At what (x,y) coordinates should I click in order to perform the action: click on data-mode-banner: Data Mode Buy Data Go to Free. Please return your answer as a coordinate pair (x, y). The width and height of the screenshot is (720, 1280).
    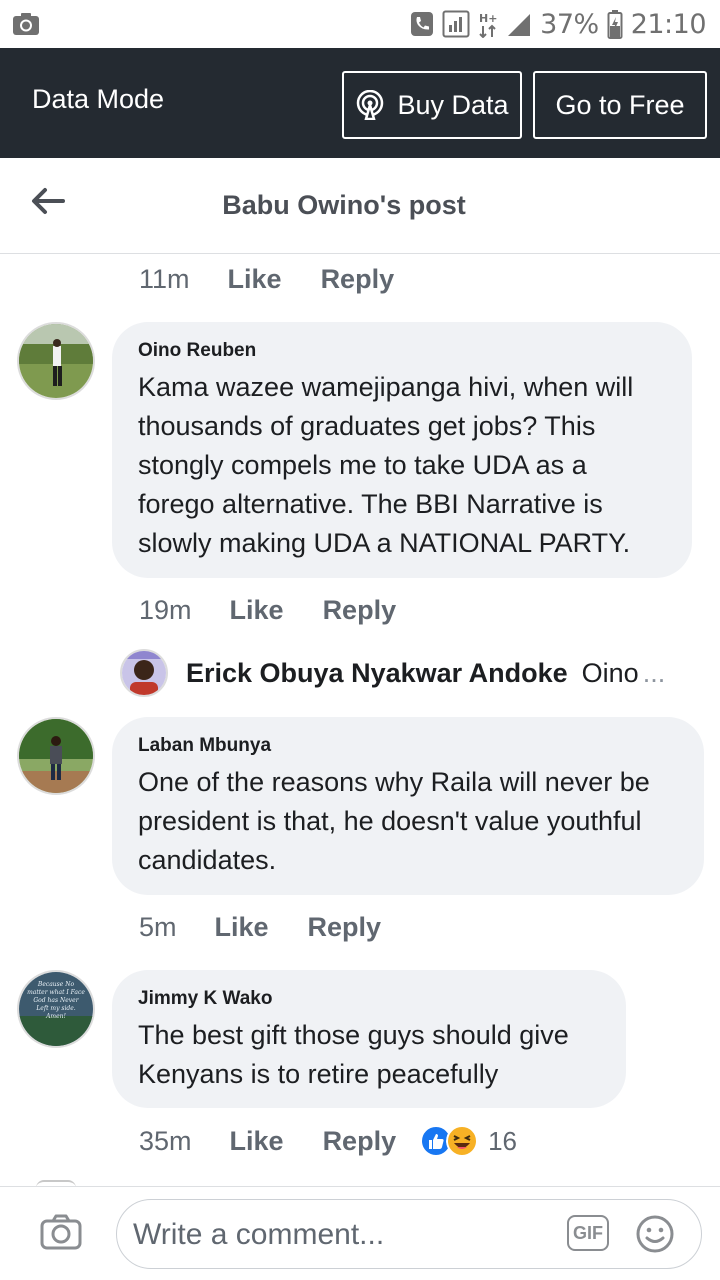
    Looking at the image, I should click on (360, 103).